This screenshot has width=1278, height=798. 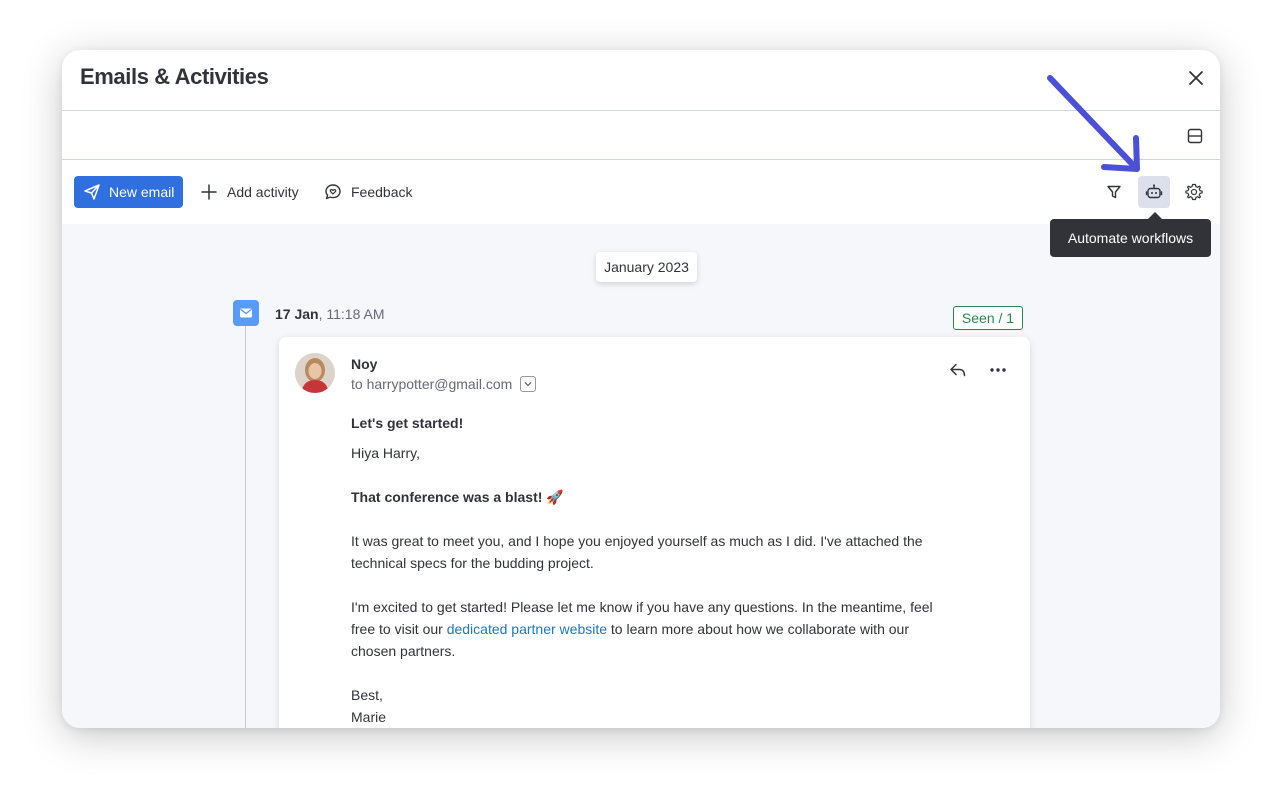 What do you see at coordinates (527, 629) in the screenshot?
I see `partner-website-link: dedicated partner website` at bounding box center [527, 629].